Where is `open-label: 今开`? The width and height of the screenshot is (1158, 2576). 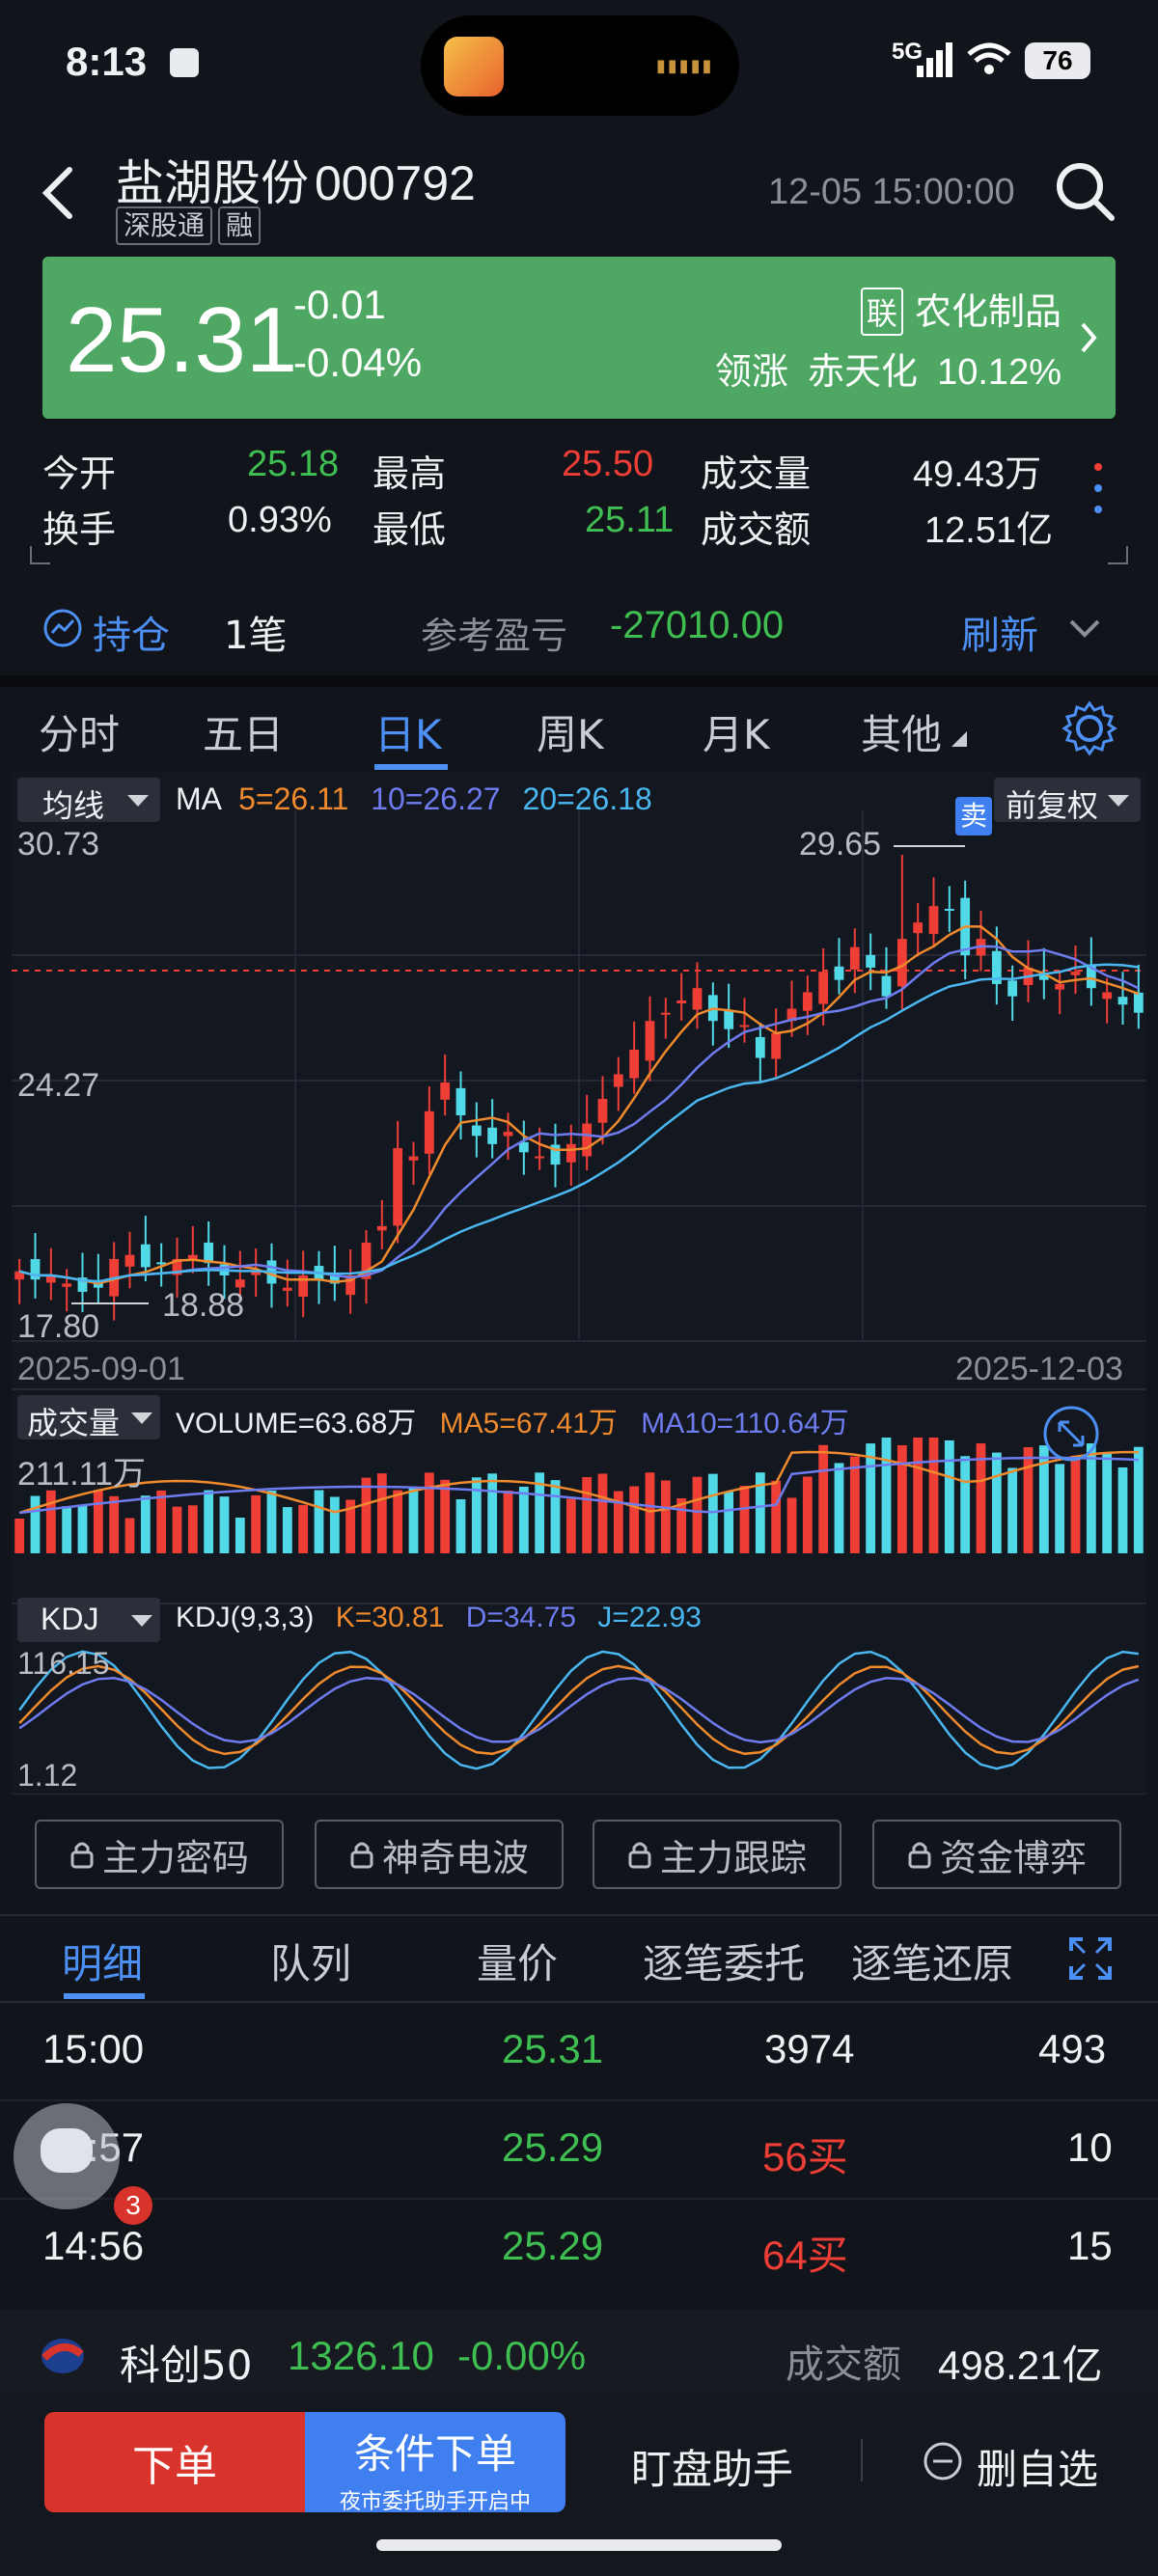 open-label: 今开 is located at coordinates (79, 474).